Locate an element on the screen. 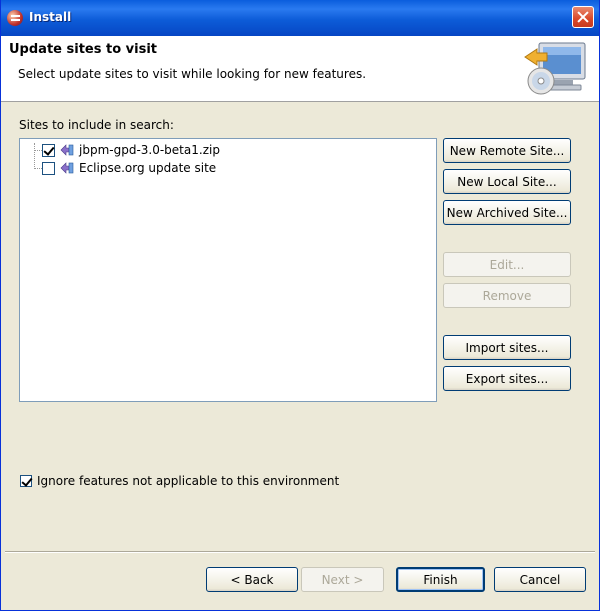 This screenshot has height=611, width=600. remove-button: Remove is located at coordinates (507, 295).